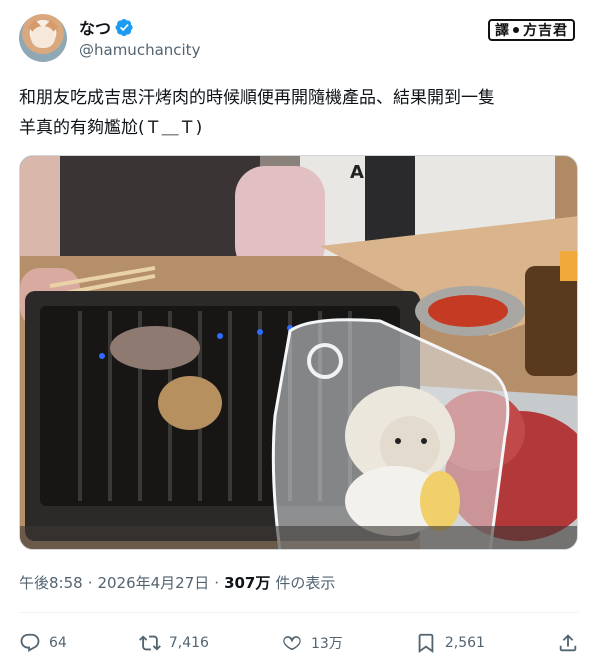 This screenshot has height=672, width=598. Describe the element at coordinates (51, 582) in the screenshot. I see `tweet-time: 午後8:58` at that location.